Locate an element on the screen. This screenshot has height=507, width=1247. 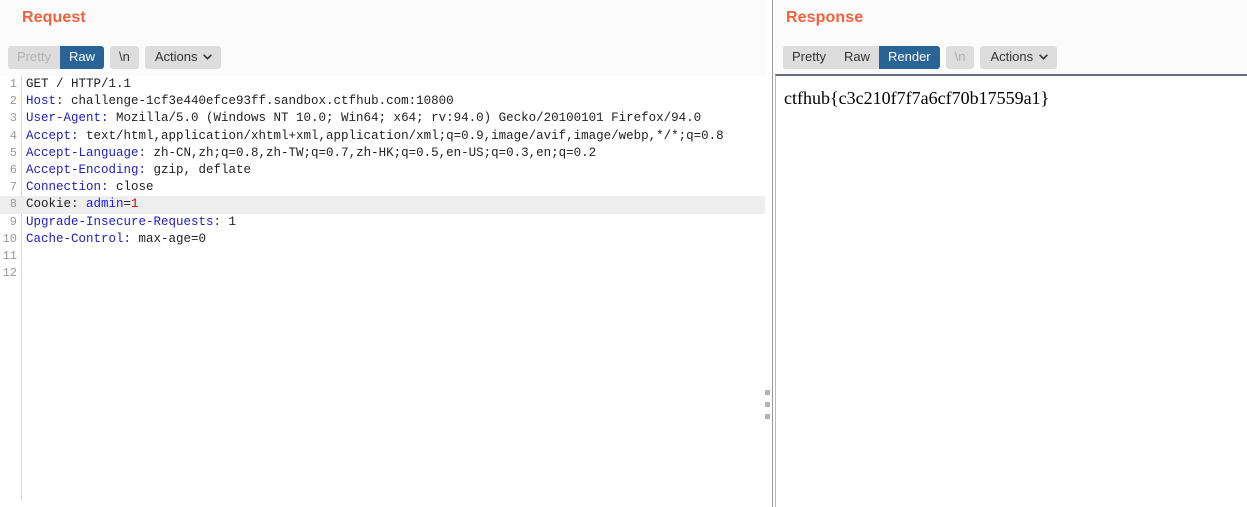
cookie-equals: = is located at coordinates (127, 204).